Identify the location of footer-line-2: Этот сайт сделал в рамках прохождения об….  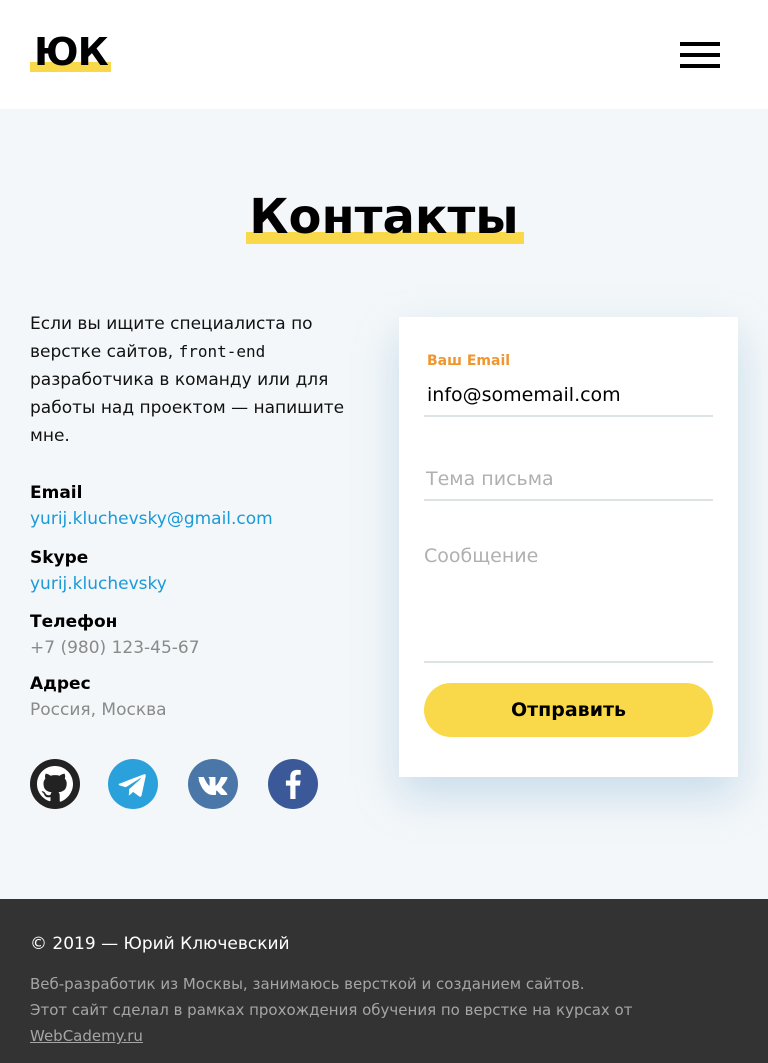
(331, 1023).